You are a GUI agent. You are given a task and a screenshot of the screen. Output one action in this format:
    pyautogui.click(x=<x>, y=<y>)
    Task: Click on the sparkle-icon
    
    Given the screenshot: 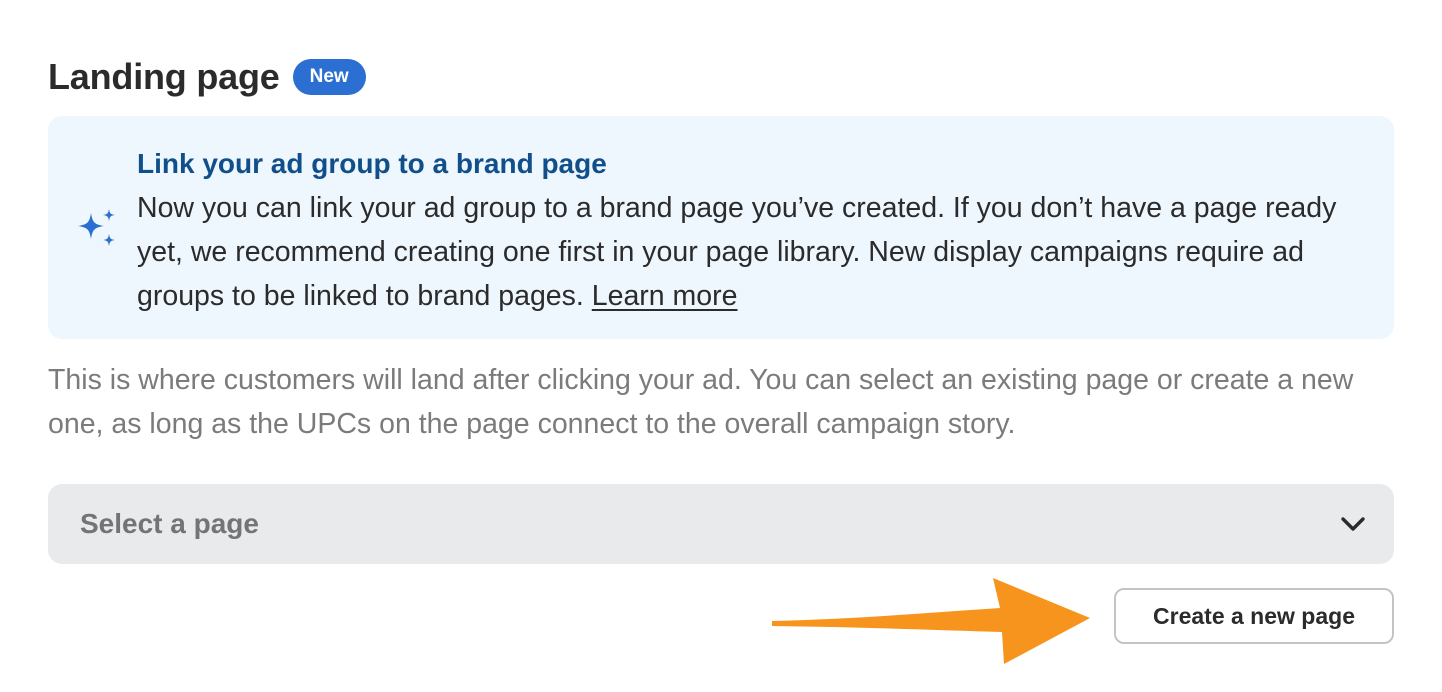 What is the action you would take?
    pyautogui.click(x=96, y=227)
    